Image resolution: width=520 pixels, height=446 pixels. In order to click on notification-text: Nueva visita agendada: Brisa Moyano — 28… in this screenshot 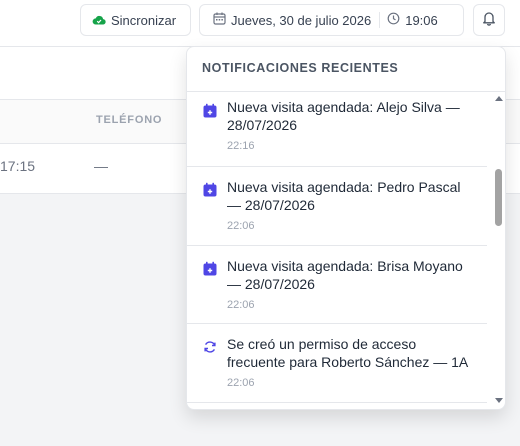, I will do `click(345, 275)`.